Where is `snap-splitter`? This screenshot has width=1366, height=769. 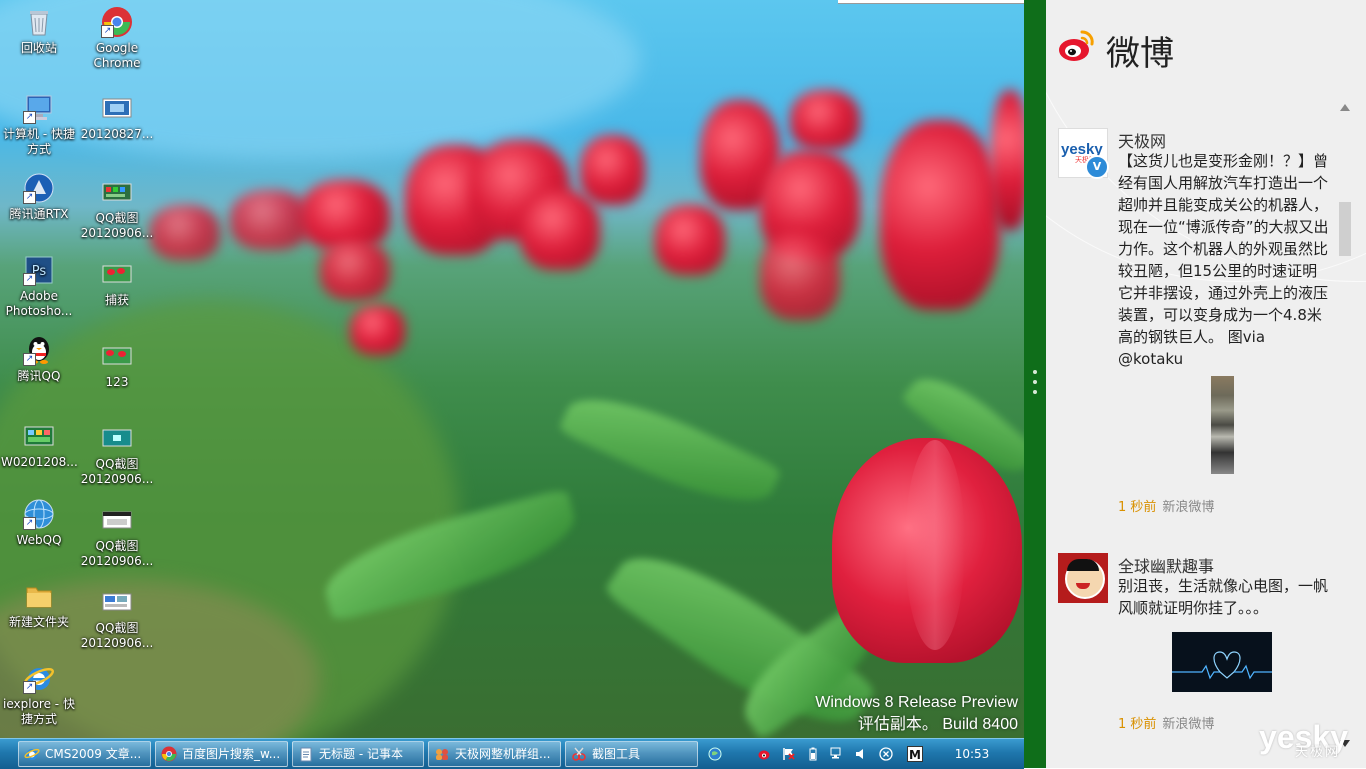 snap-splitter is located at coordinates (1035, 384).